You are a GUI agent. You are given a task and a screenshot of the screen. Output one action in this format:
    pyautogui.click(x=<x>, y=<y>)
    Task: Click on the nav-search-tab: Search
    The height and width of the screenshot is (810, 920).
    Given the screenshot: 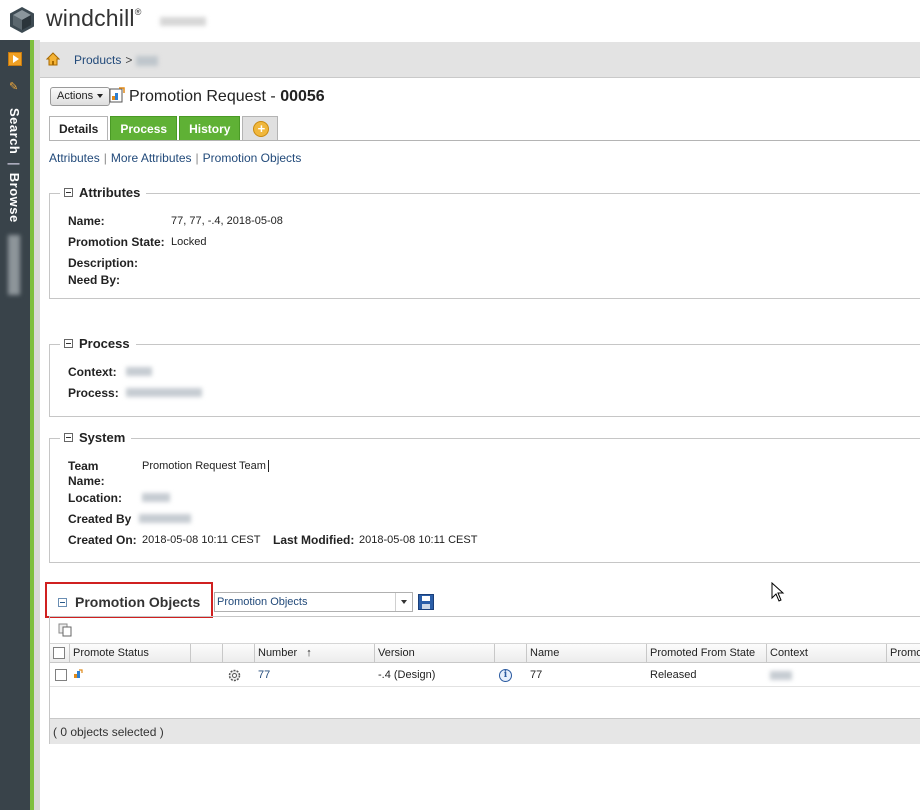 What is the action you would take?
    pyautogui.click(x=14, y=131)
    